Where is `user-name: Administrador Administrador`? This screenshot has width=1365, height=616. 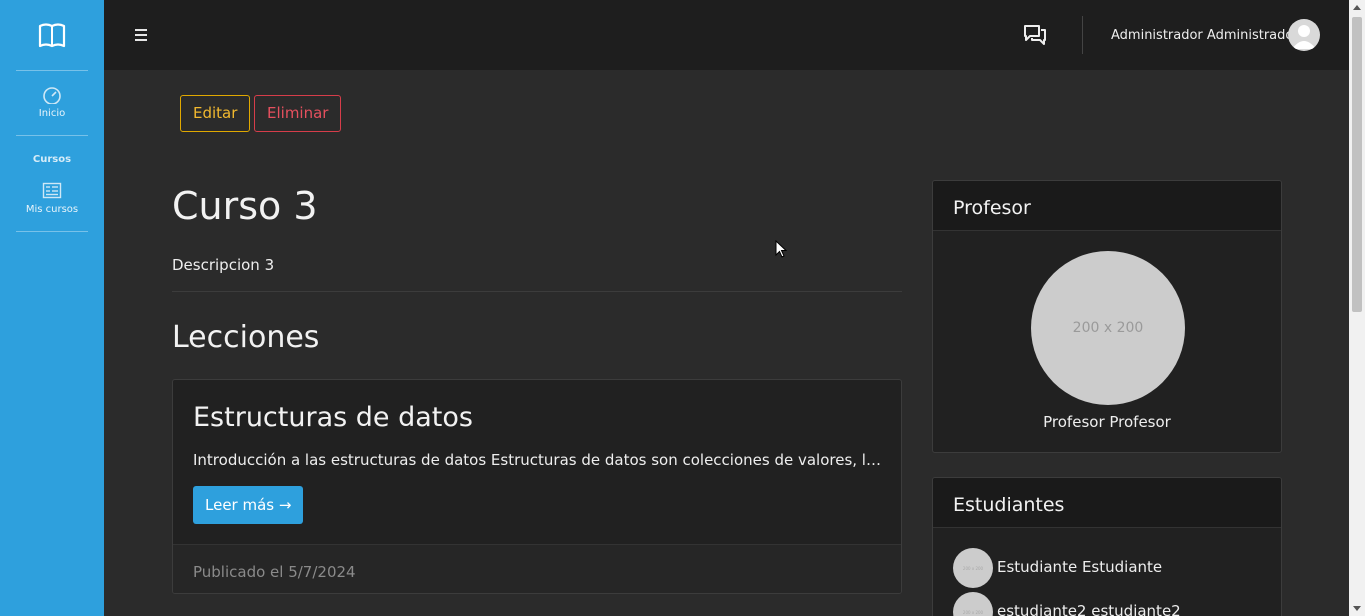 user-name: Administrador Administrador is located at coordinates (1205, 35).